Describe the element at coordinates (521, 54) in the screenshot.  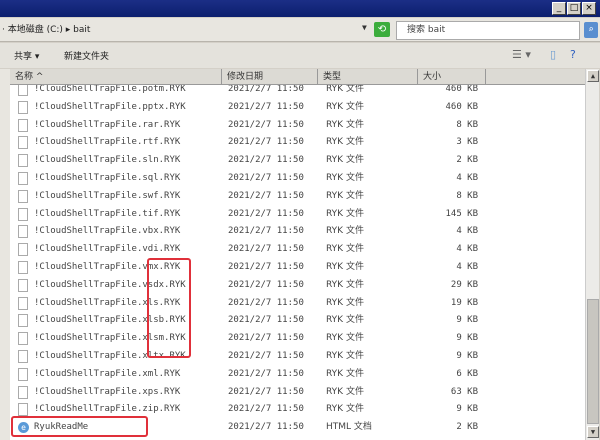
I see `view-options-icon: ☰ ▾` at that location.